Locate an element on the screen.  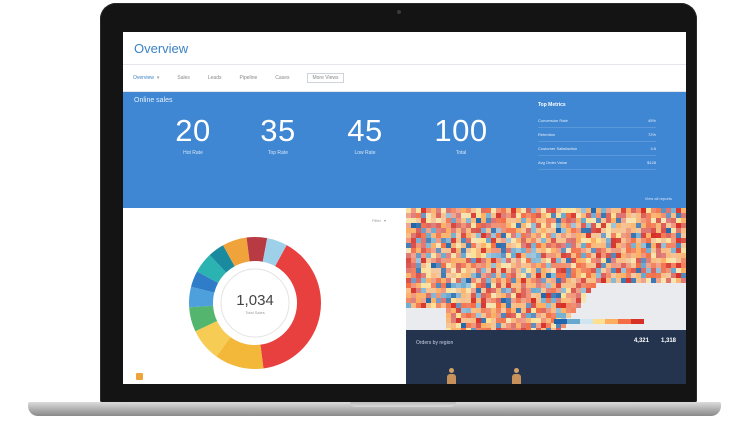
kpi-hot-rate: 20 Hot Rate is located at coordinates (193, 135).